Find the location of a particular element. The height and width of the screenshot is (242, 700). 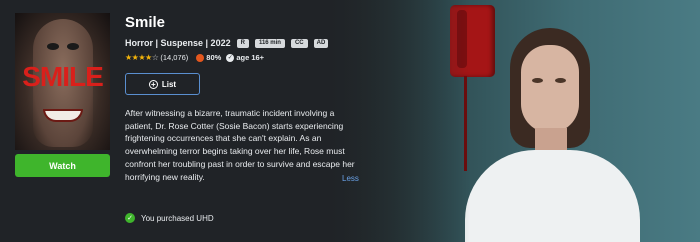

watch-button: Watch is located at coordinates (62, 165).